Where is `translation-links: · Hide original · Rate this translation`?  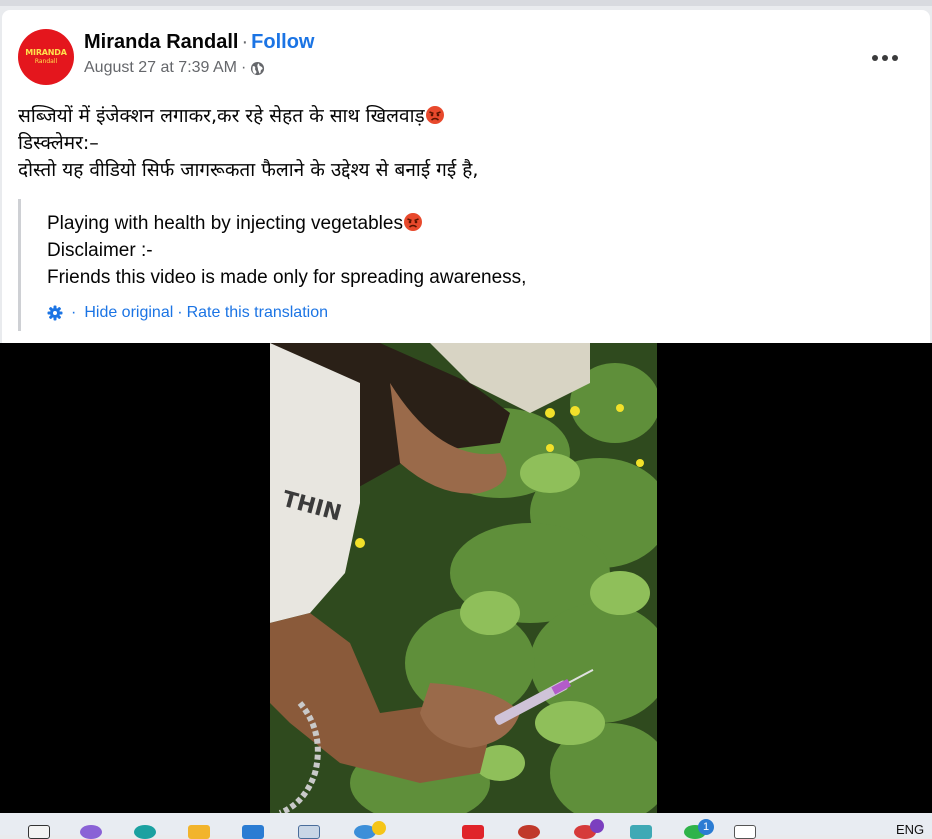
translation-links: · Hide original · Rate this translation is located at coordinates (187, 313).